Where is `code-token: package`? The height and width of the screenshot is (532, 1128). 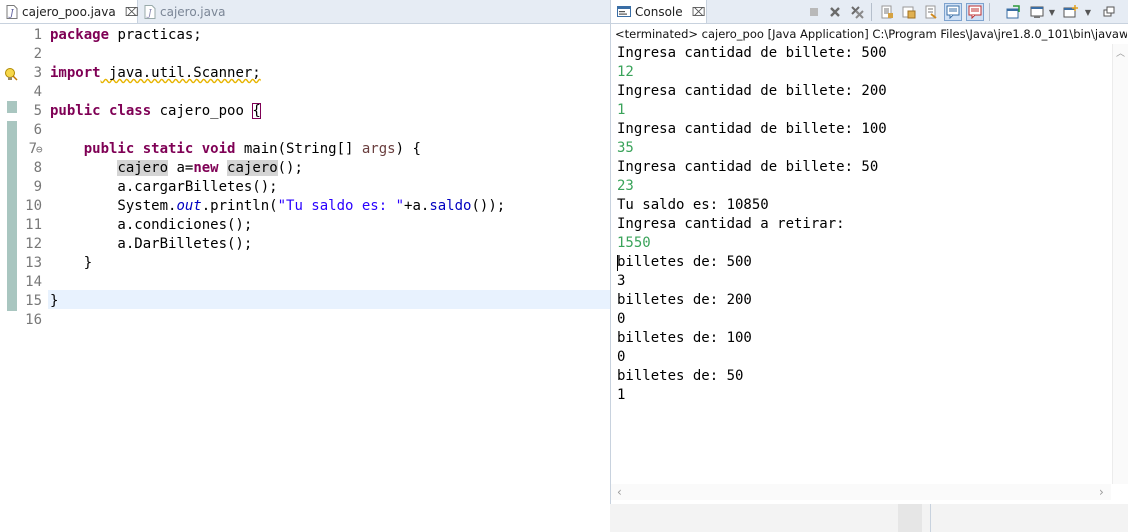
code-token: package is located at coordinates (80, 35).